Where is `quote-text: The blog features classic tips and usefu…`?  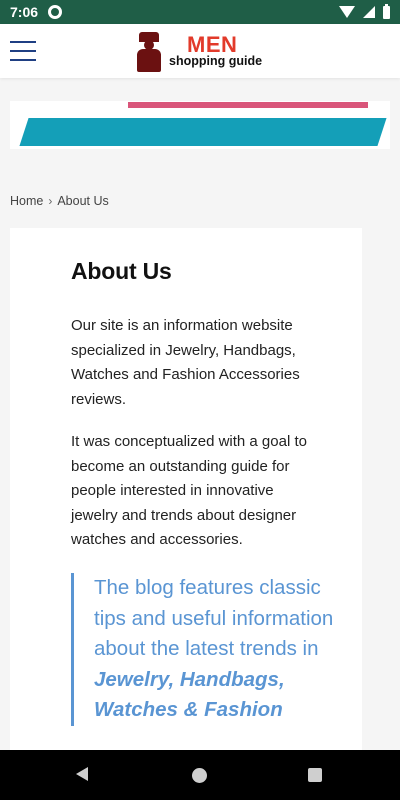 quote-text: The blog features classic tips and usefu… is located at coordinates (214, 618).